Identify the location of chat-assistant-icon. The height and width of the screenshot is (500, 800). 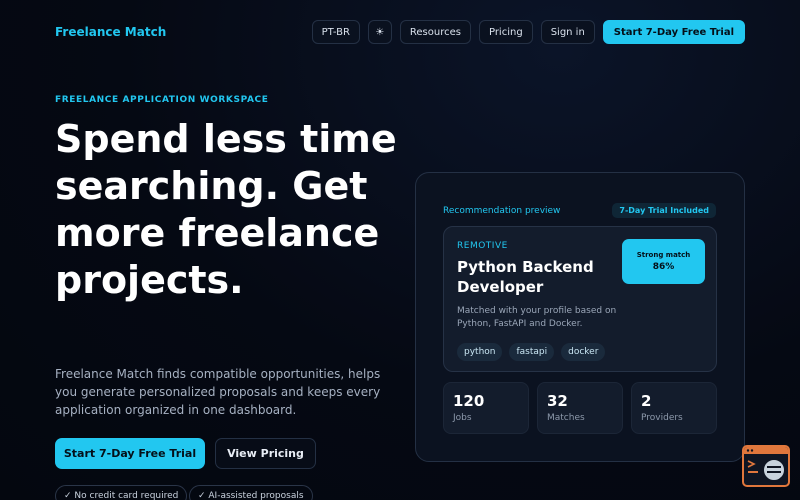
(766, 466).